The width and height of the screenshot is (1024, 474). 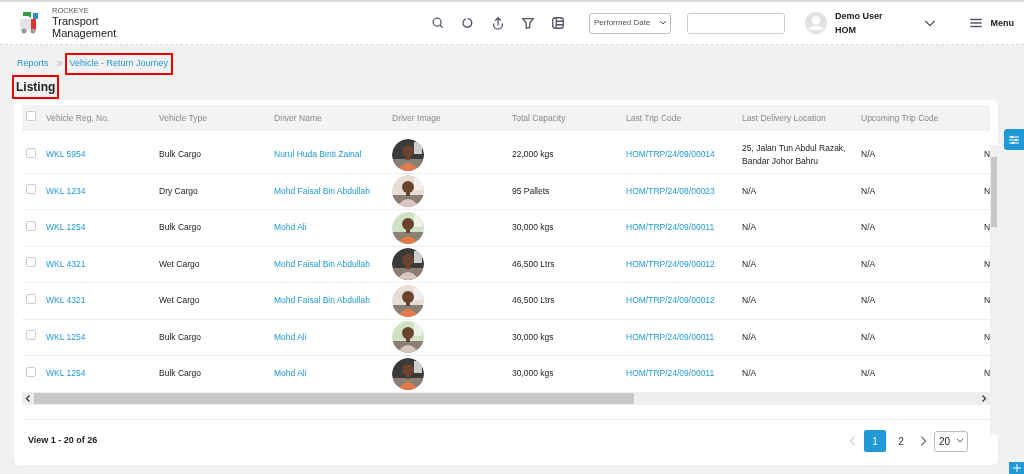 What do you see at coordinates (815, 23) in the screenshot?
I see `avatar-icon` at bounding box center [815, 23].